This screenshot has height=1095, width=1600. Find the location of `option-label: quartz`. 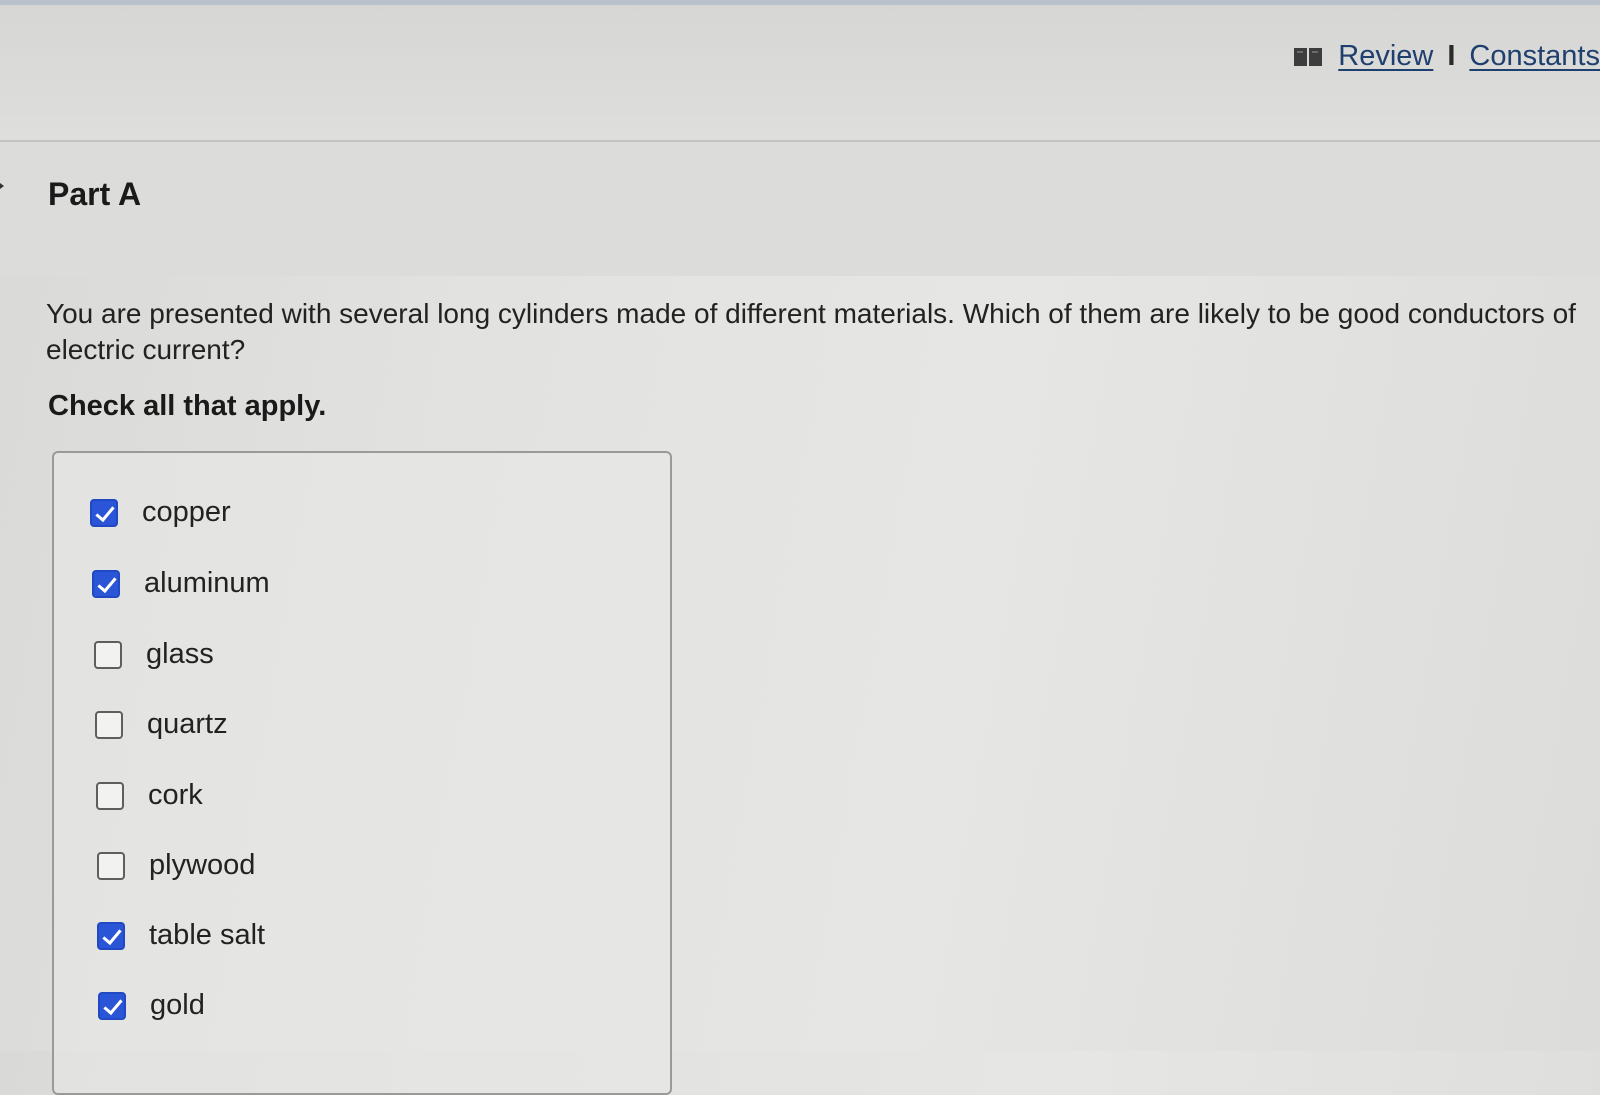

option-label: quartz is located at coordinates (187, 724).